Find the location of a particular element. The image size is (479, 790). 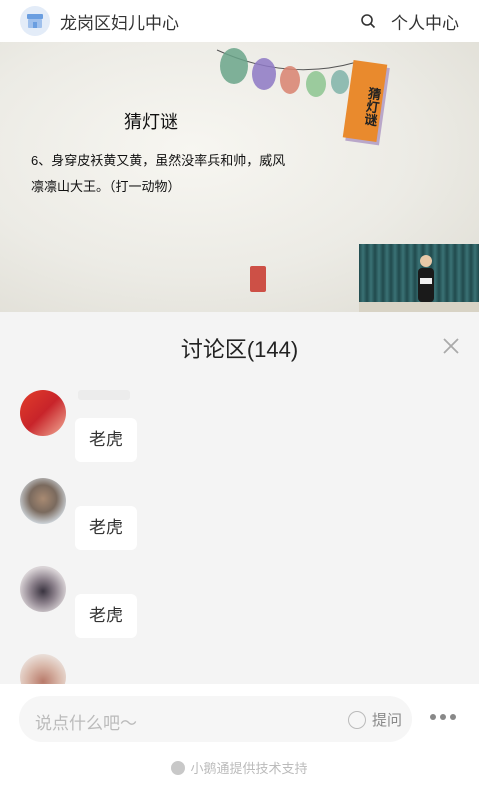

riddle-text: 6、身穿皮袄黄又黄，虽然没率兵和帅，威风凛凛山大王。（打一动物） is located at coordinates (158, 173).